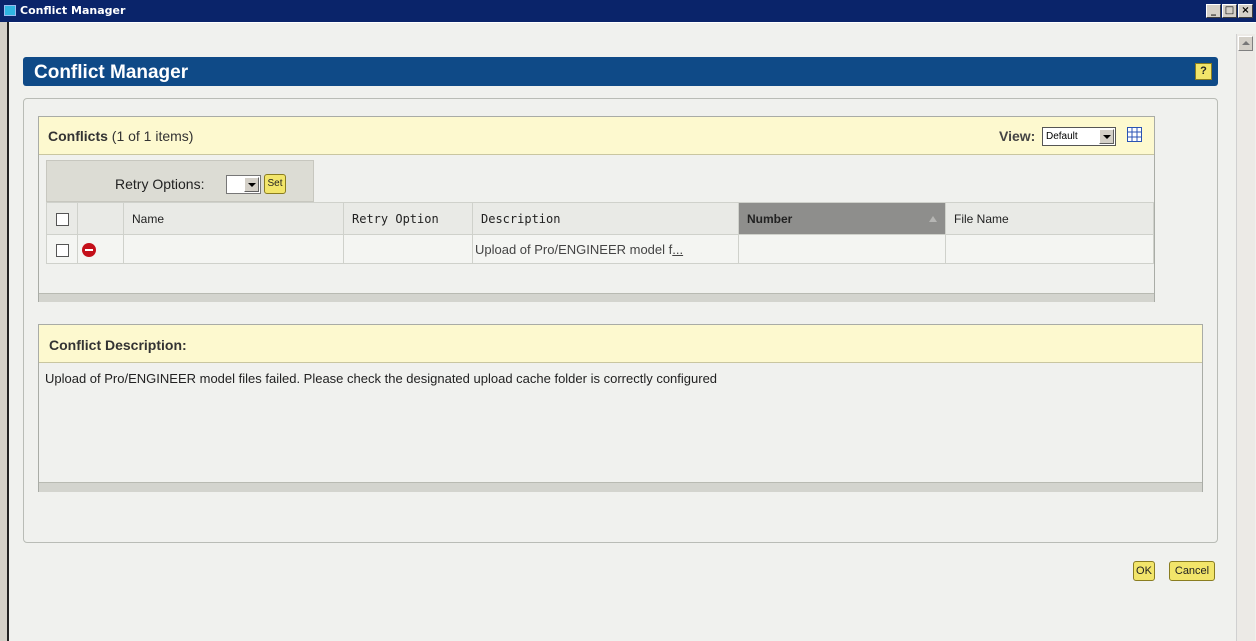 The width and height of the screenshot is (1256, 641). Describe the element at coordinates (620, 344) in the screenshot. I see `conflict-description-header: Conflict Description:` at that location.